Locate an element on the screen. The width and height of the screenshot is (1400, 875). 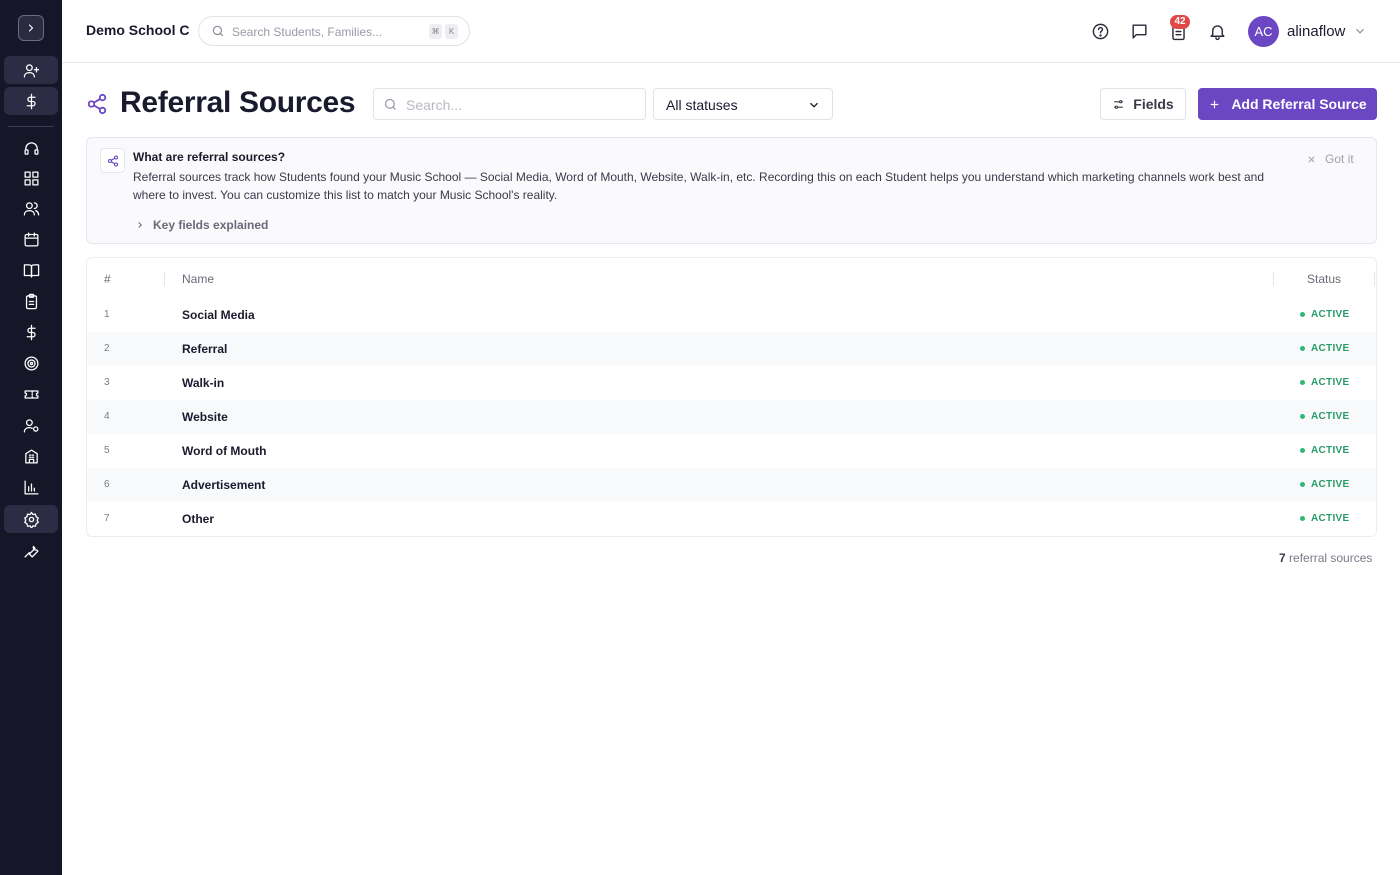
sidebar-item-reports is located at coordinates (31, 487).